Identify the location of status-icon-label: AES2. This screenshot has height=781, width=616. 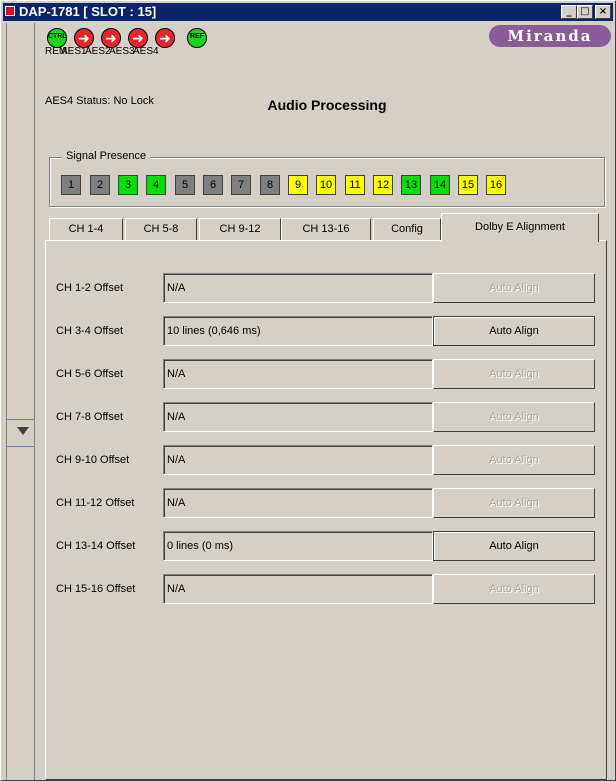
(98, 51).